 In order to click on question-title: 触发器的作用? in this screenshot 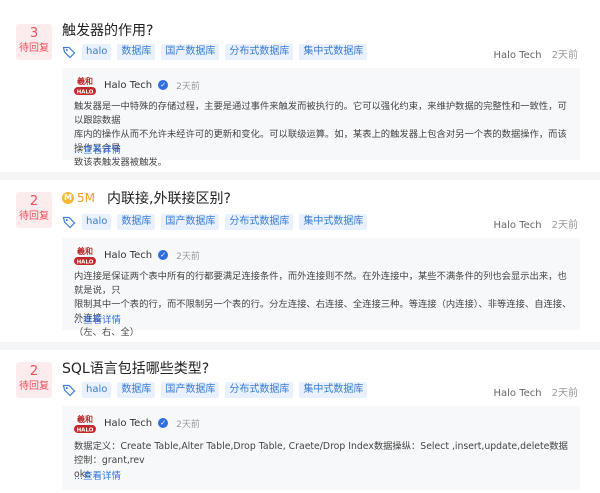, I will do `click(107, 30)`.